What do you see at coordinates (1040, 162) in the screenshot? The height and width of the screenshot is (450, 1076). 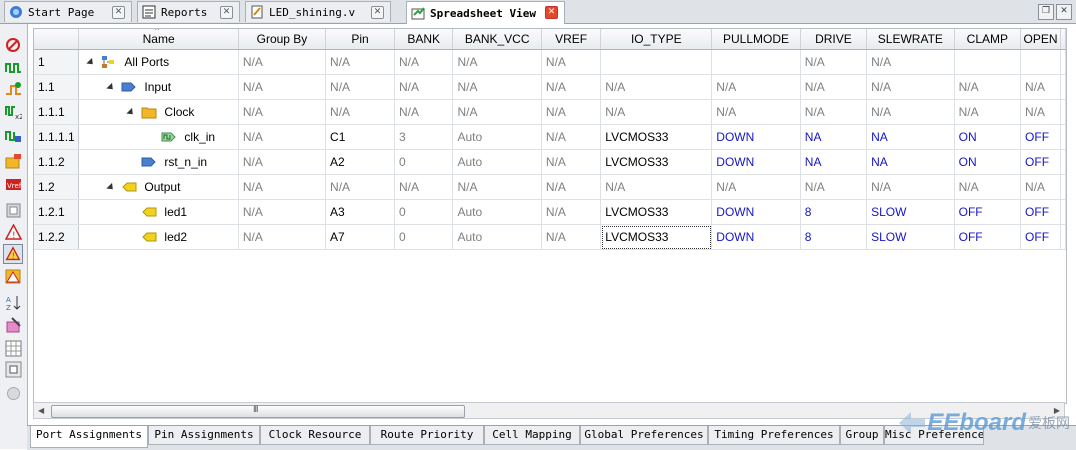 I see `cell-open: OFF` at bounding box center [1040, 162].